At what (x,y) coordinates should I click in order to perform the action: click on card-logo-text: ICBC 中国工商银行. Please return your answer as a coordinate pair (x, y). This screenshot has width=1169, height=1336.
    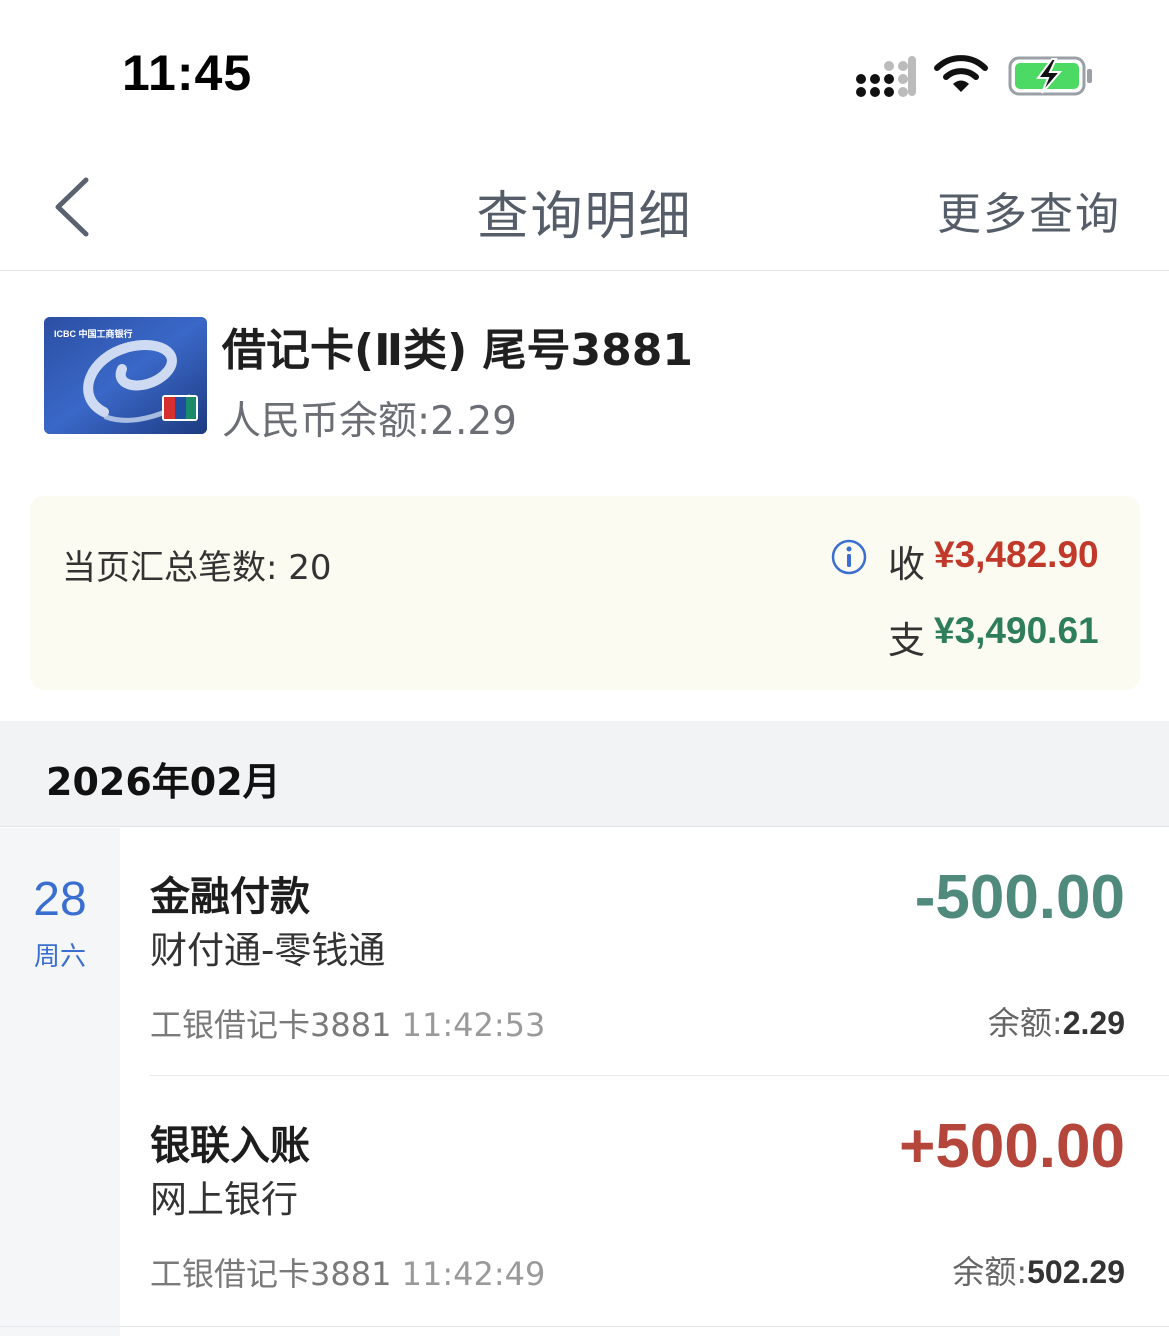
    Looking at the image, I should click on (93, 333).